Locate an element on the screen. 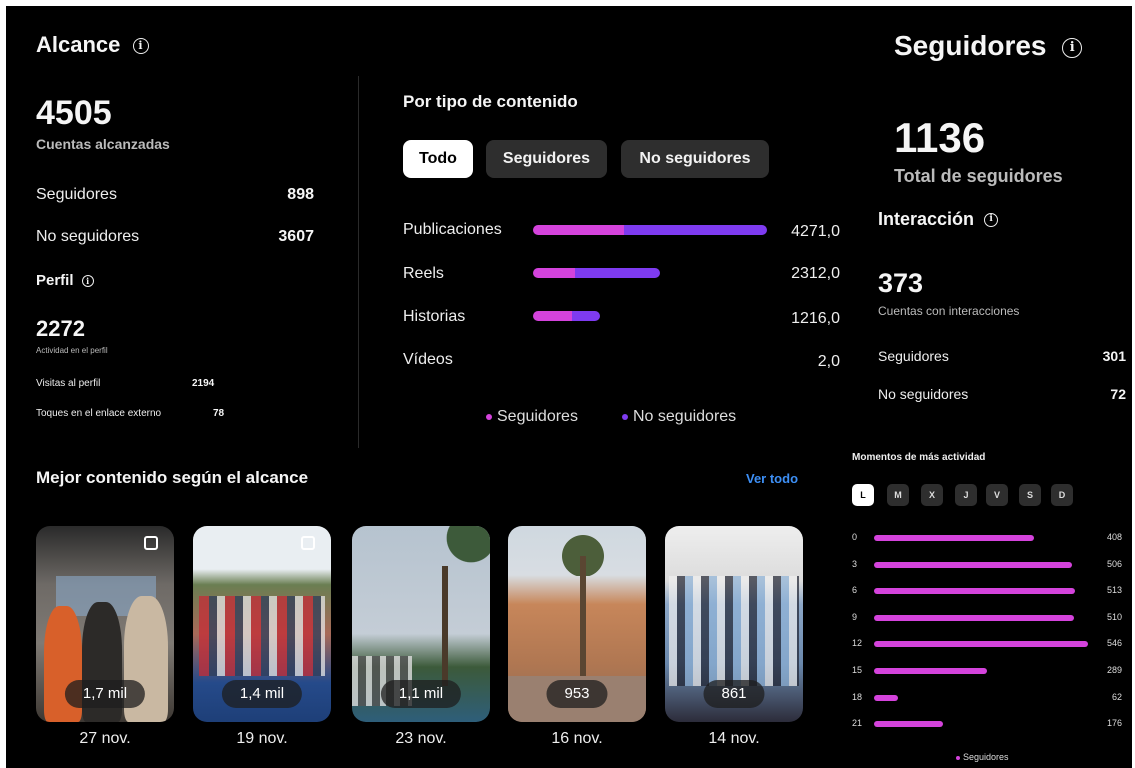 This screenshot has height=768, width=1135. top-content-date: 27 nov. is located at coordinates (105, 738).